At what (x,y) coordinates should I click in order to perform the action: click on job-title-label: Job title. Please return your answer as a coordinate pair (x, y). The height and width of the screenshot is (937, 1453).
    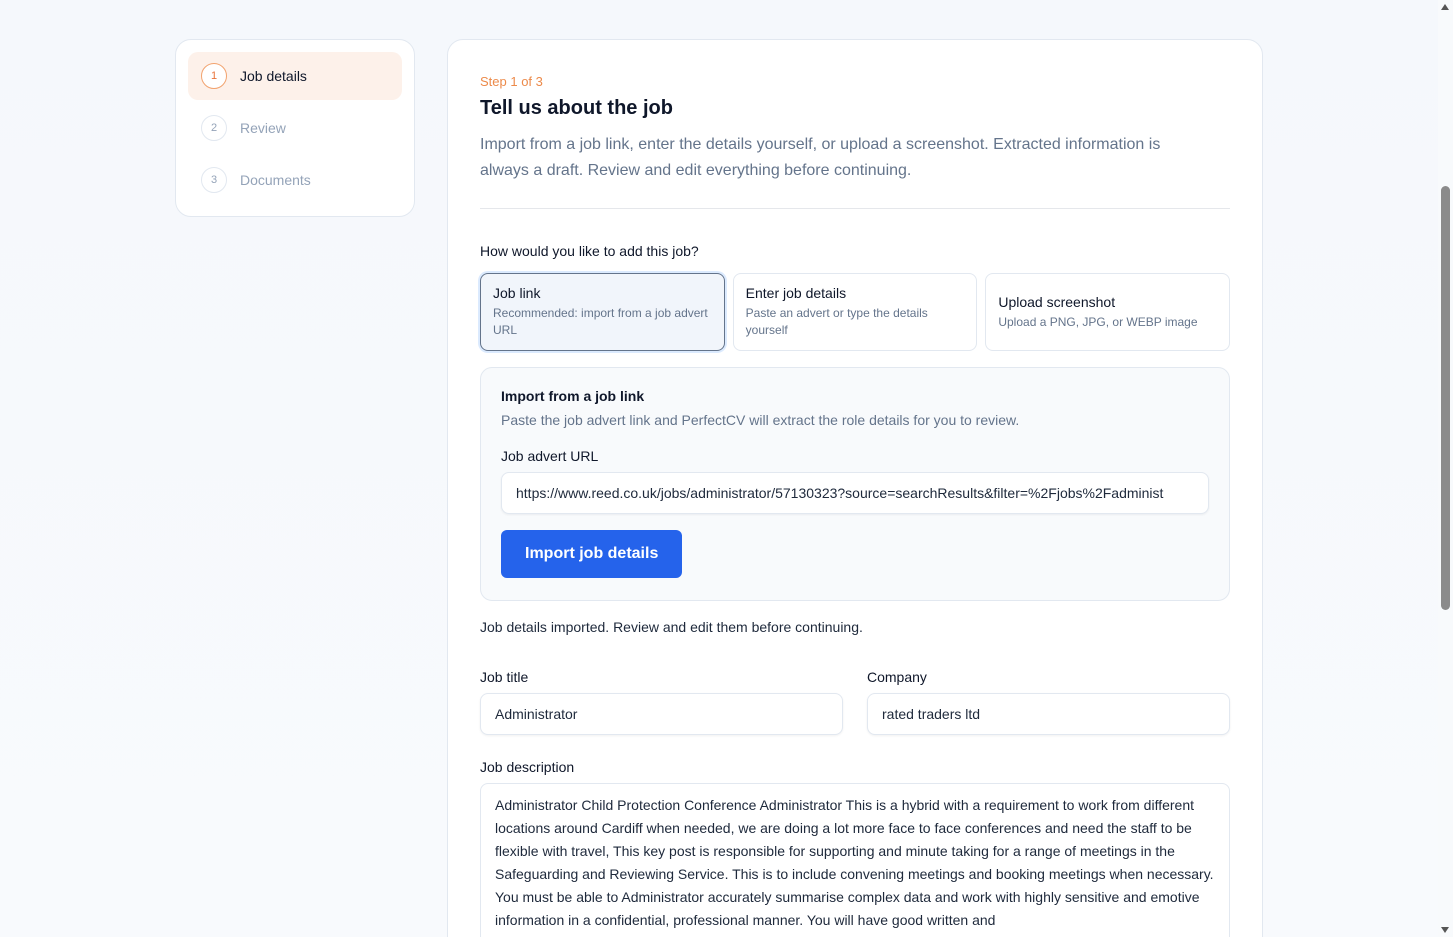
    Looking at the image, I should click on (504, 677).